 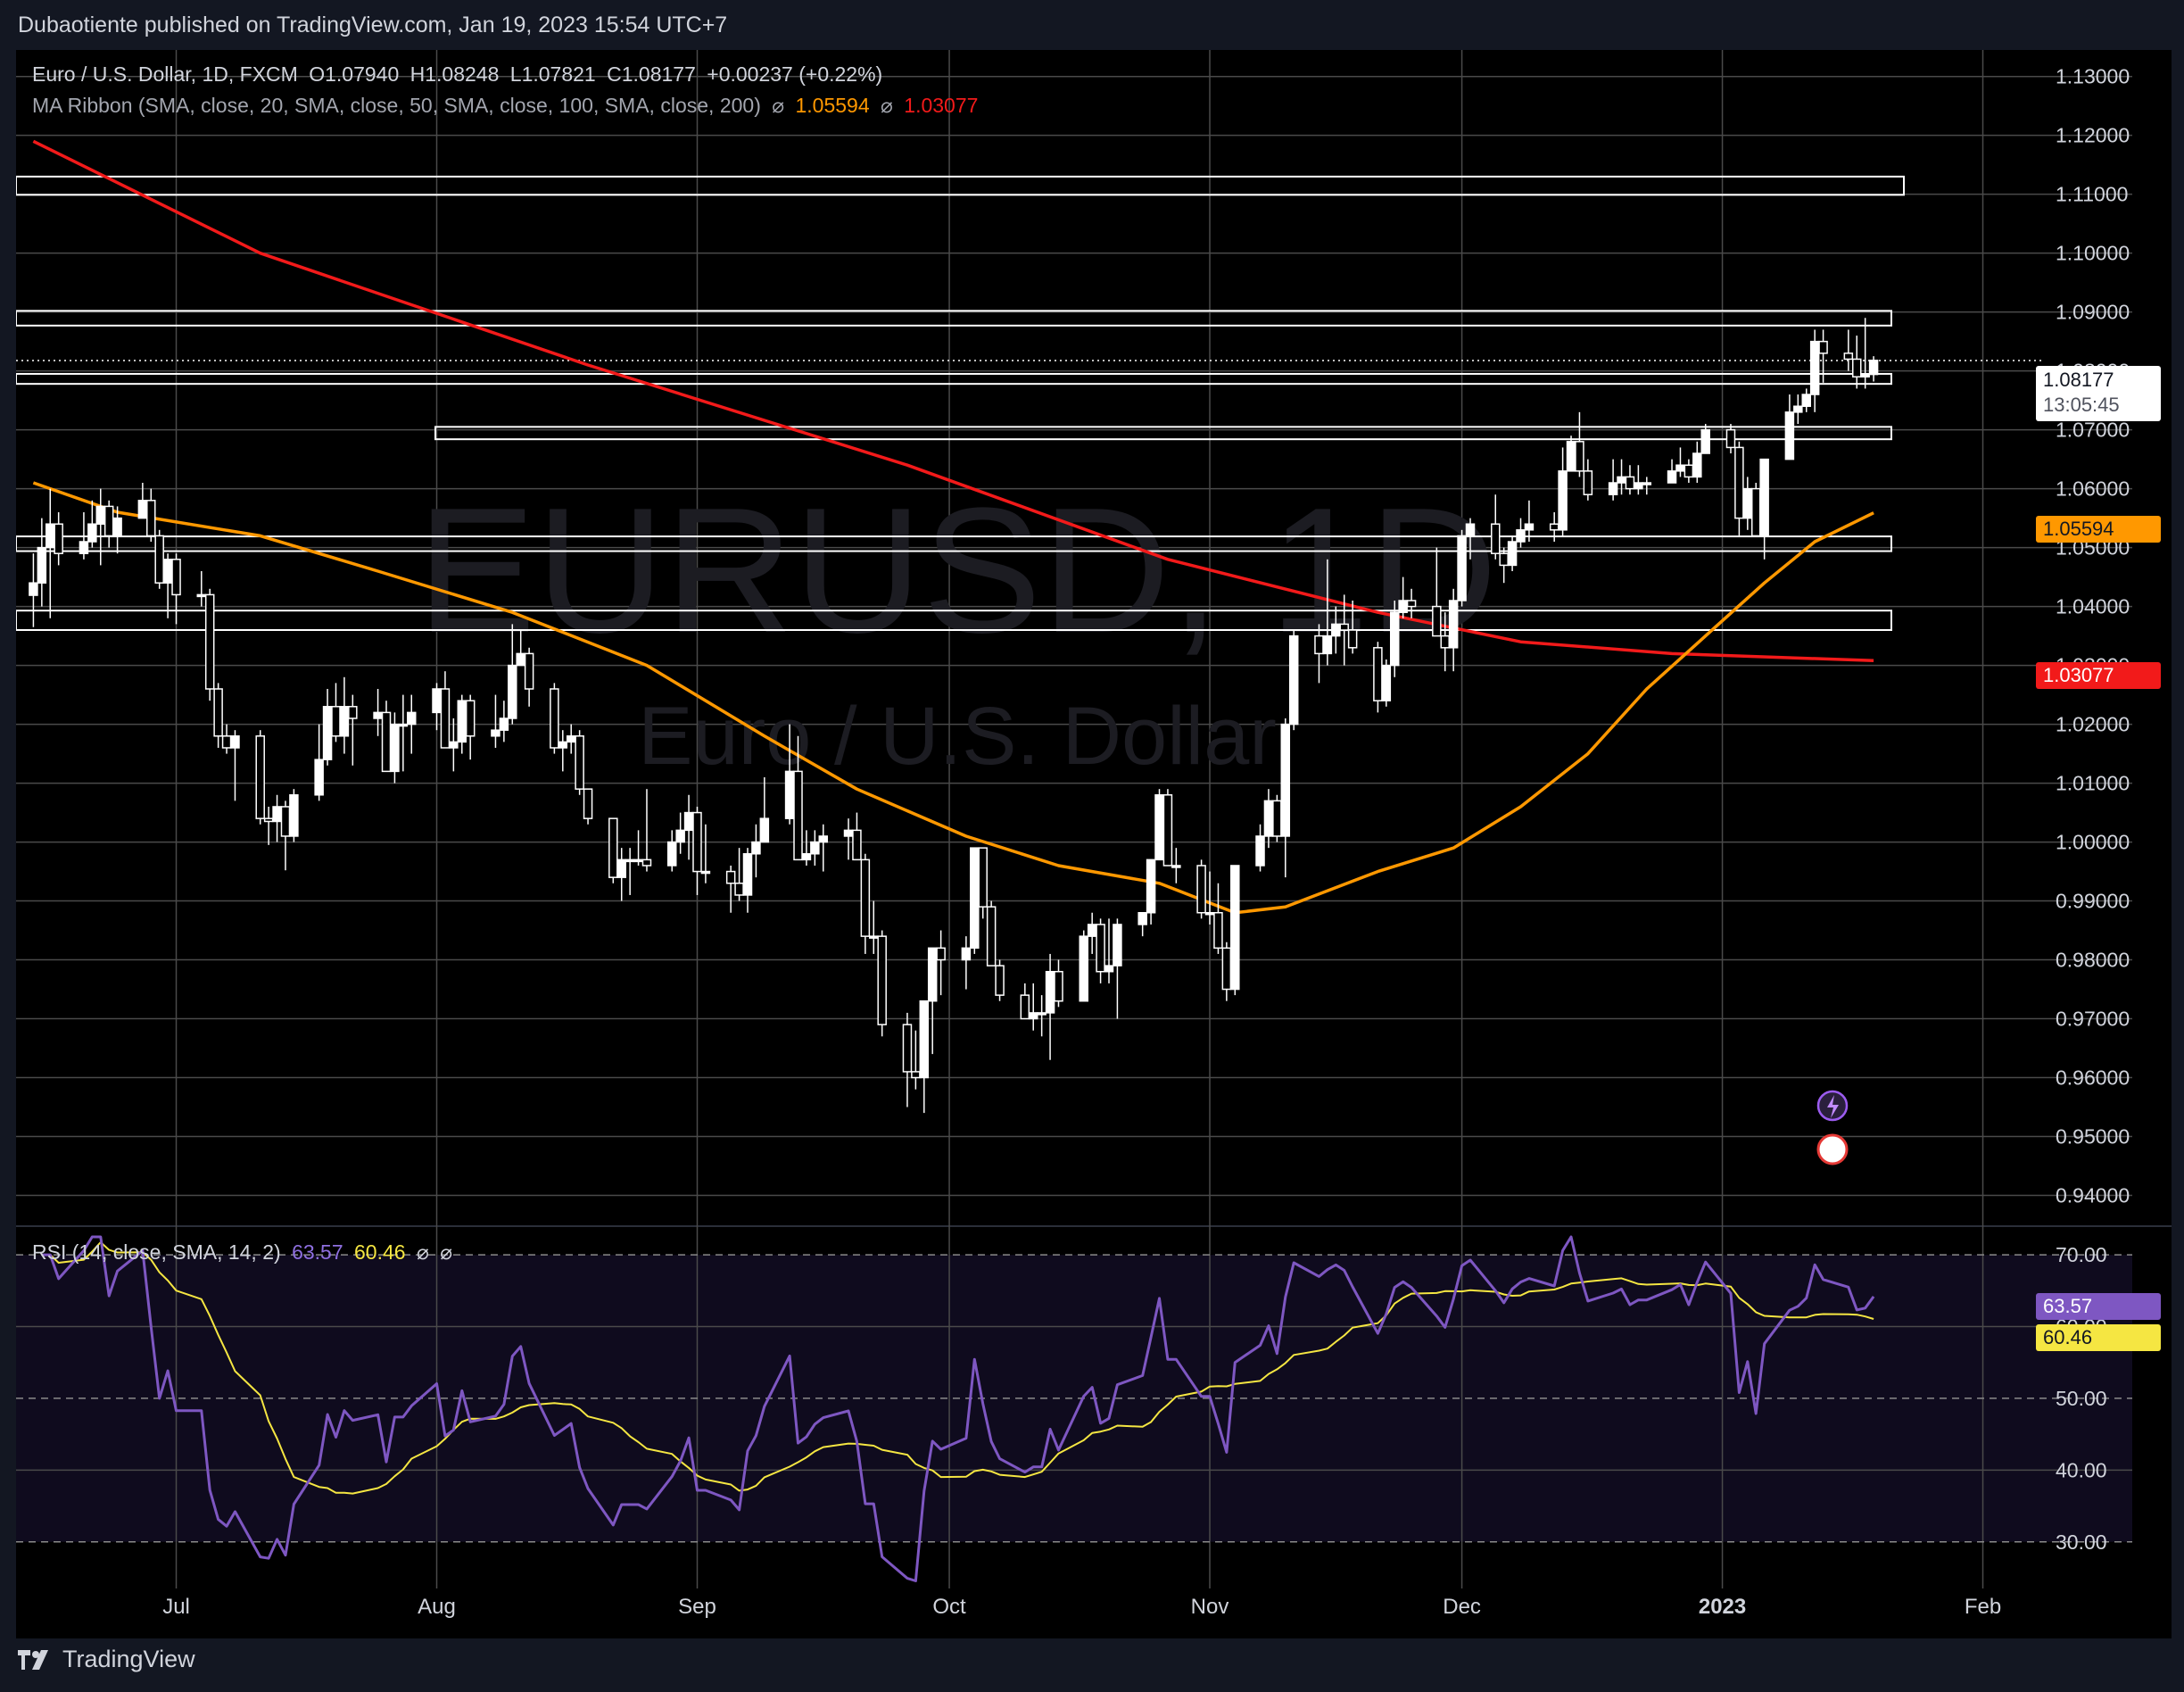 I want to click on price-axis-label: 1.04000, so click(x=2093, y=606).